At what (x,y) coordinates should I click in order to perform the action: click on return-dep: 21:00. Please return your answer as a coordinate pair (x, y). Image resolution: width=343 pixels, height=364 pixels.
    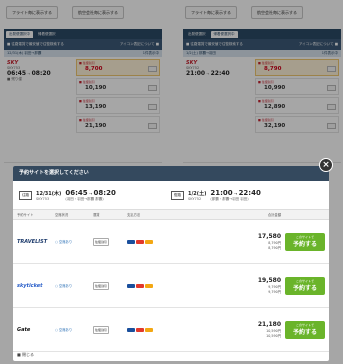
    Looking at the image, I should click on (221, 192).